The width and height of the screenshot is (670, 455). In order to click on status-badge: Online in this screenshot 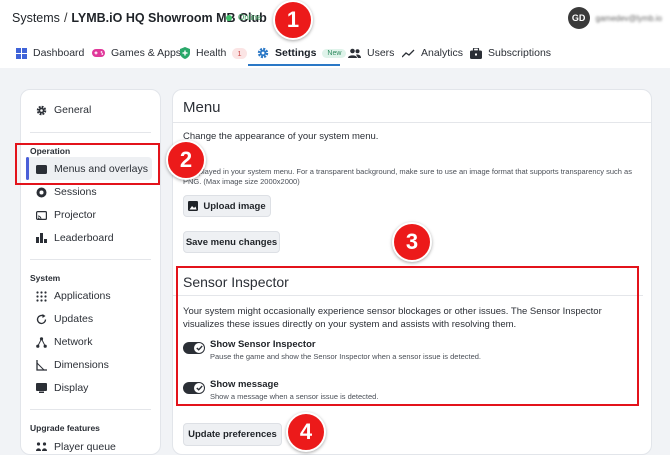, I will do `click(243, 17)`.